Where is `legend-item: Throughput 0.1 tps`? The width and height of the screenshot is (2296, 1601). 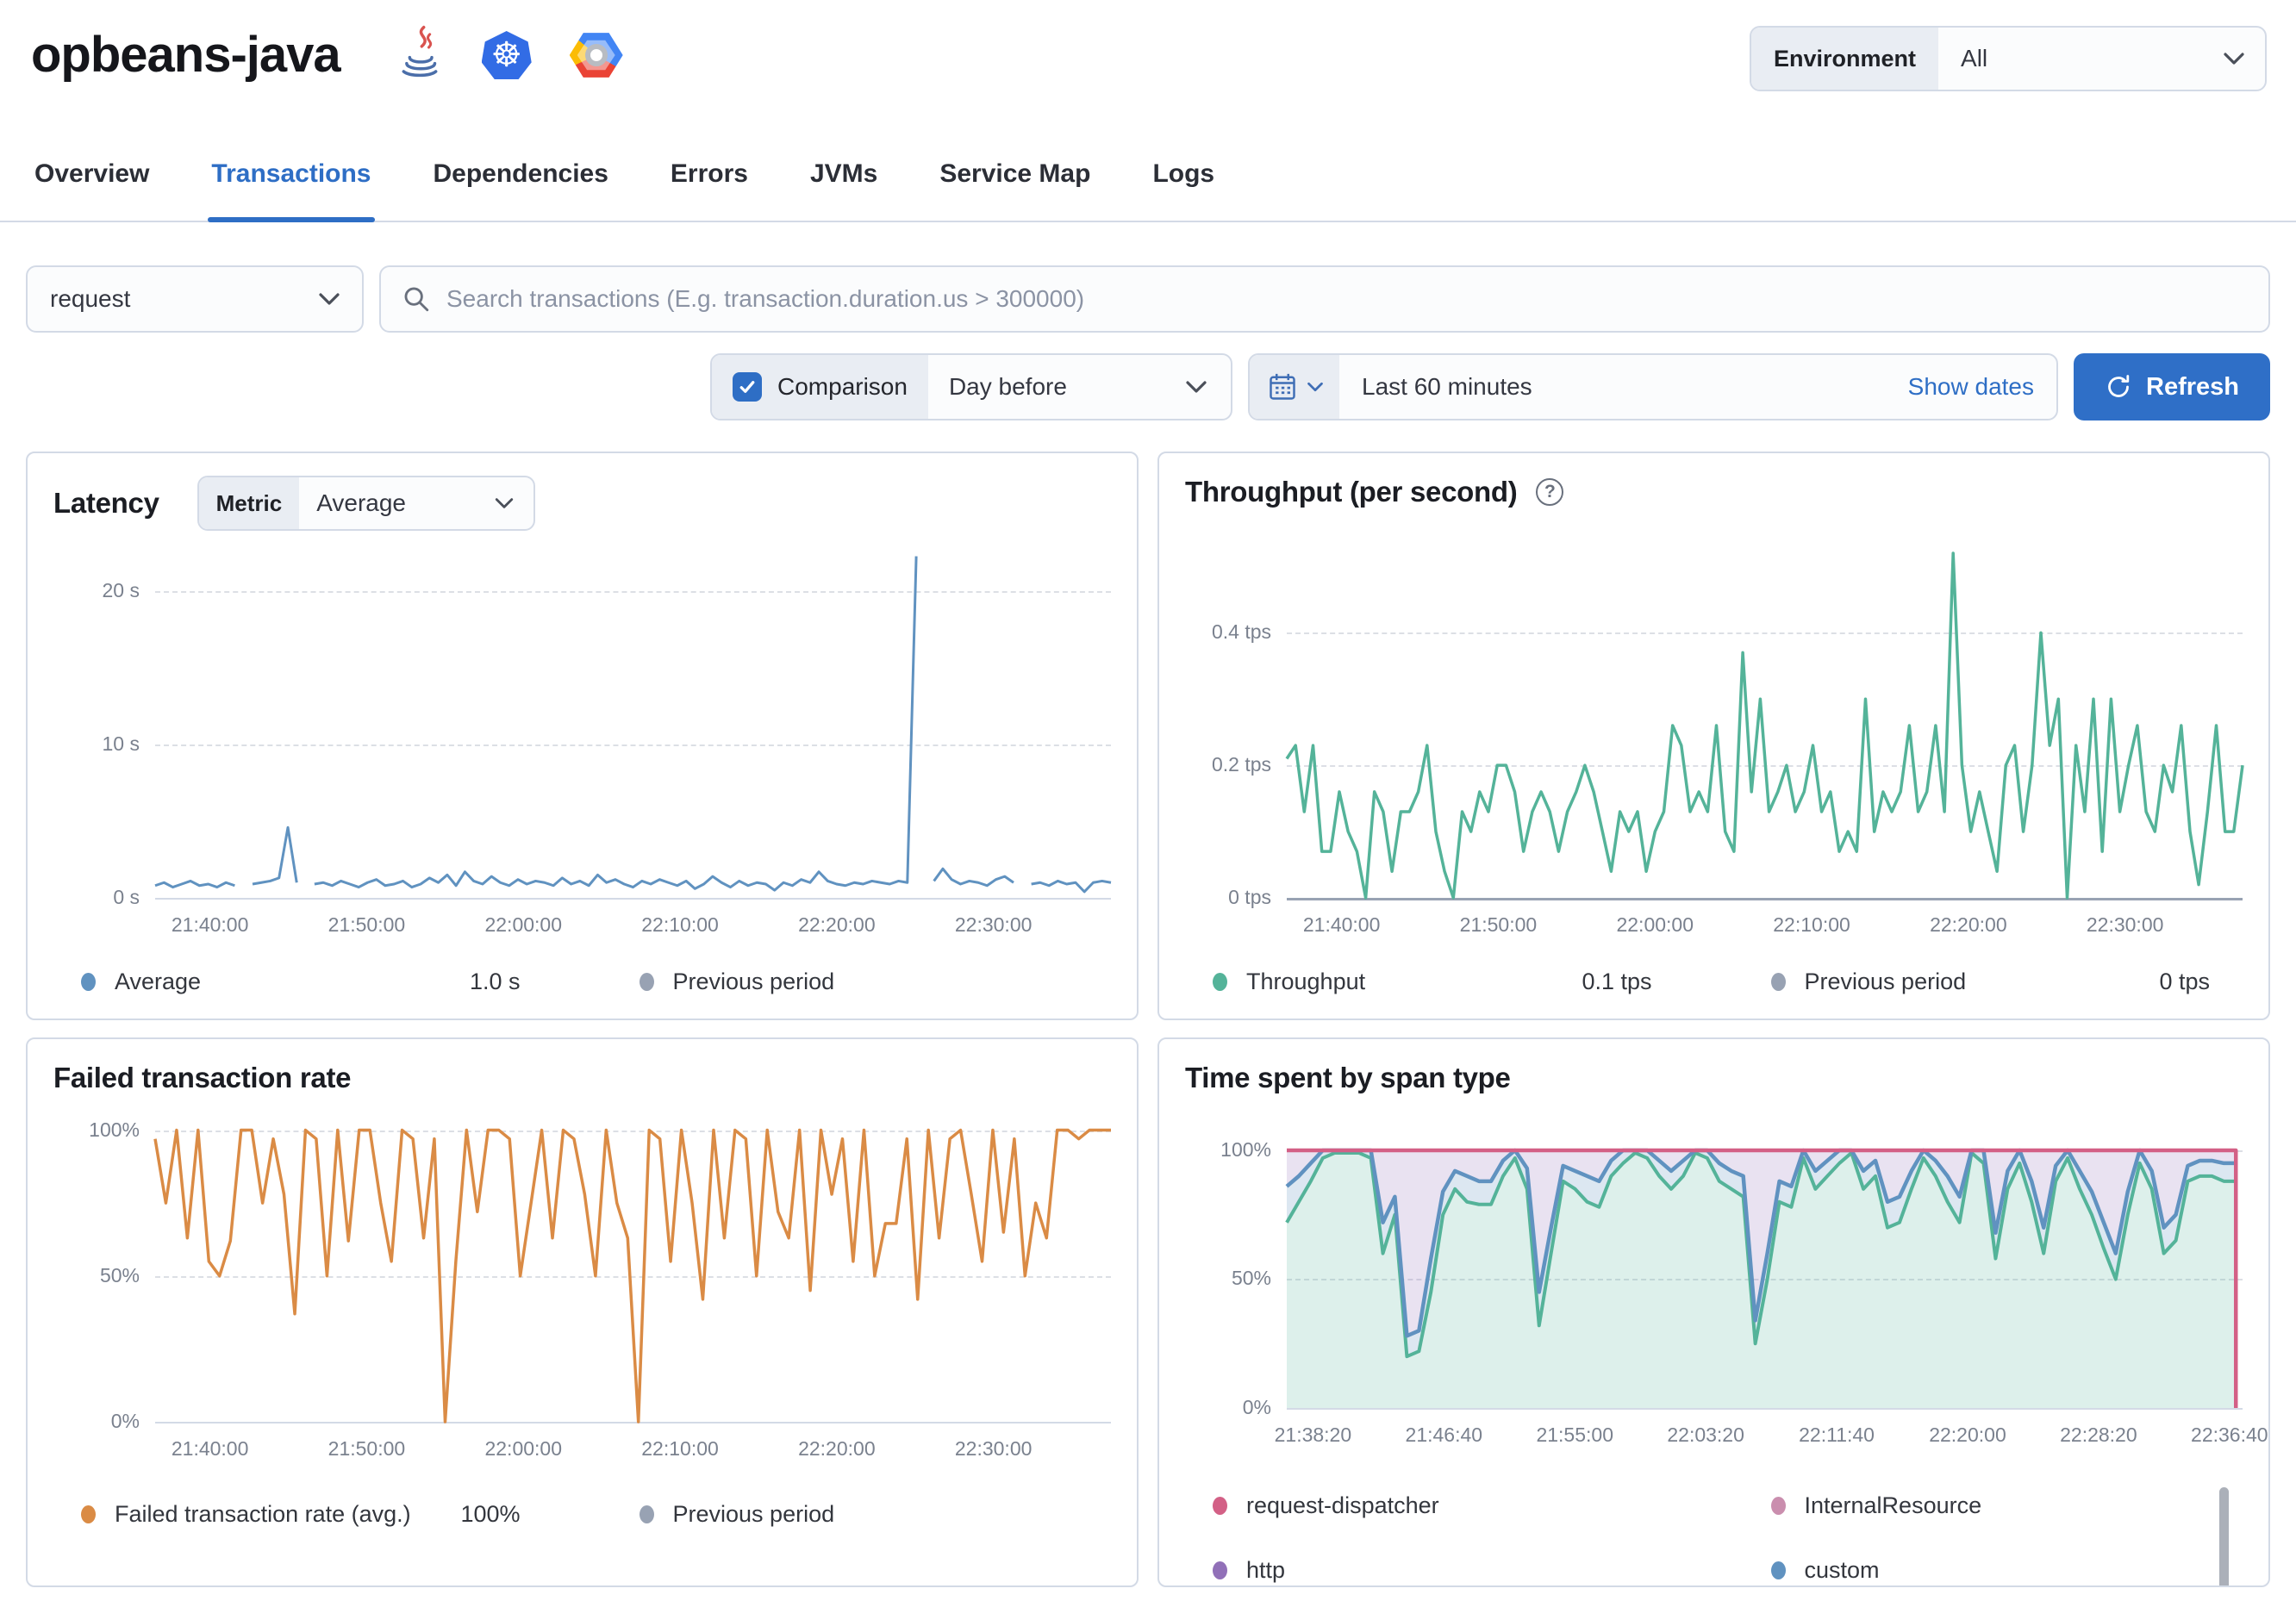
legend-item: Throughput 0.1 tps is located at coordinates (1444, 982).